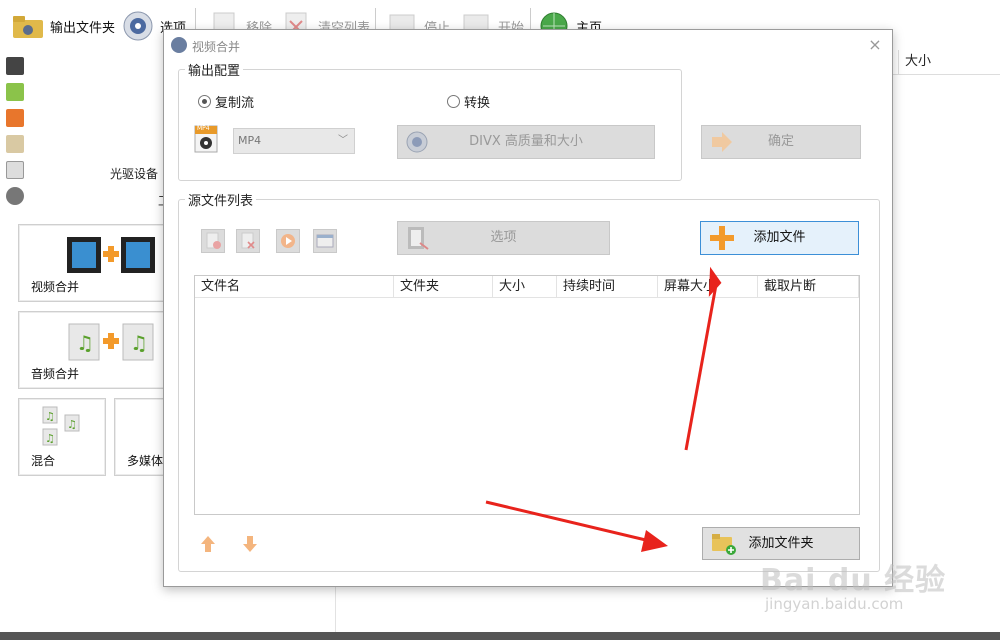  What do you see at coordinates (603, 409) in the screenshot?
I see `annotation-arrows` at bounding box center [603, 409].